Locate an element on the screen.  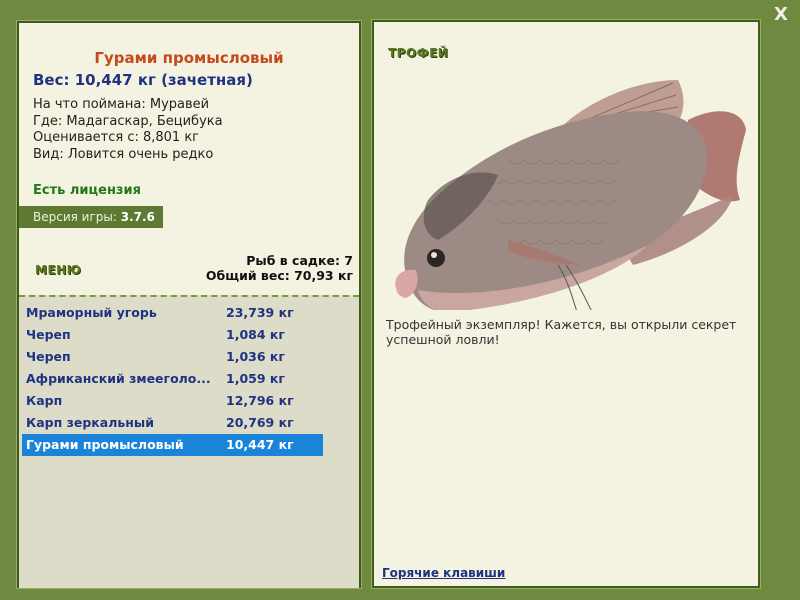
catch-name: Гурами промысловый is located at coordinates (105, 444).